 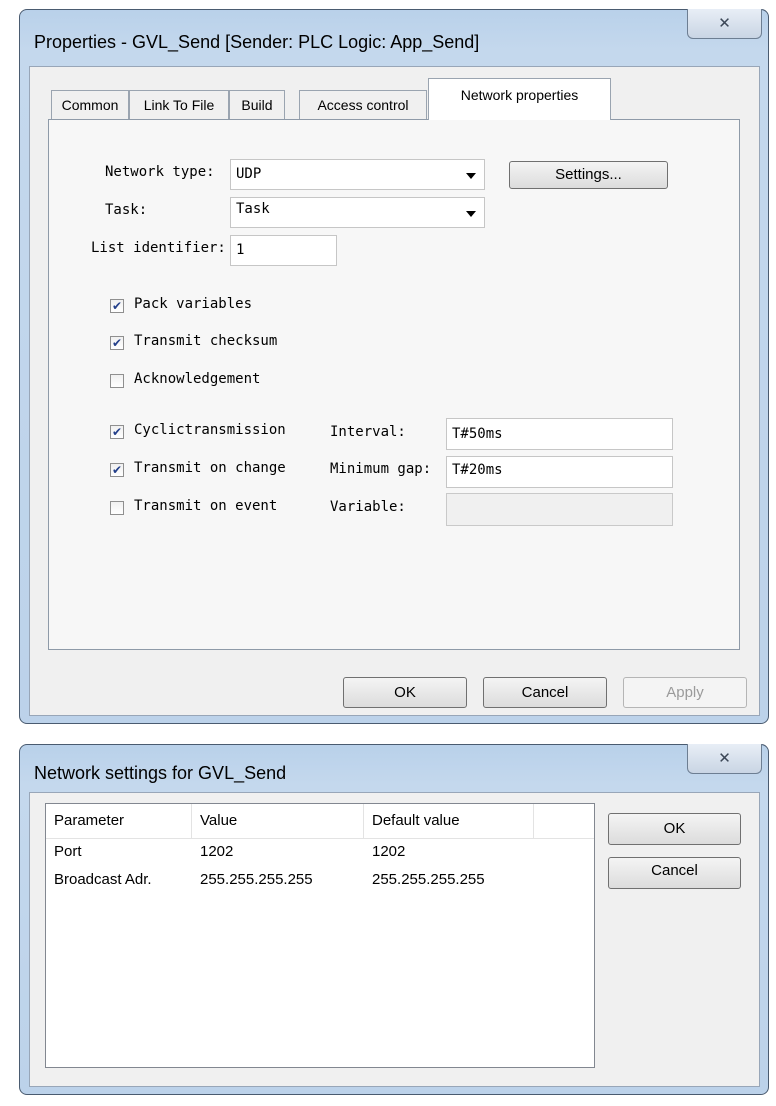 What do you see at coordinates (117, 508) in the screenshot?
I see `transmit-on-event-checkbox` at bounding box center [117, 508].